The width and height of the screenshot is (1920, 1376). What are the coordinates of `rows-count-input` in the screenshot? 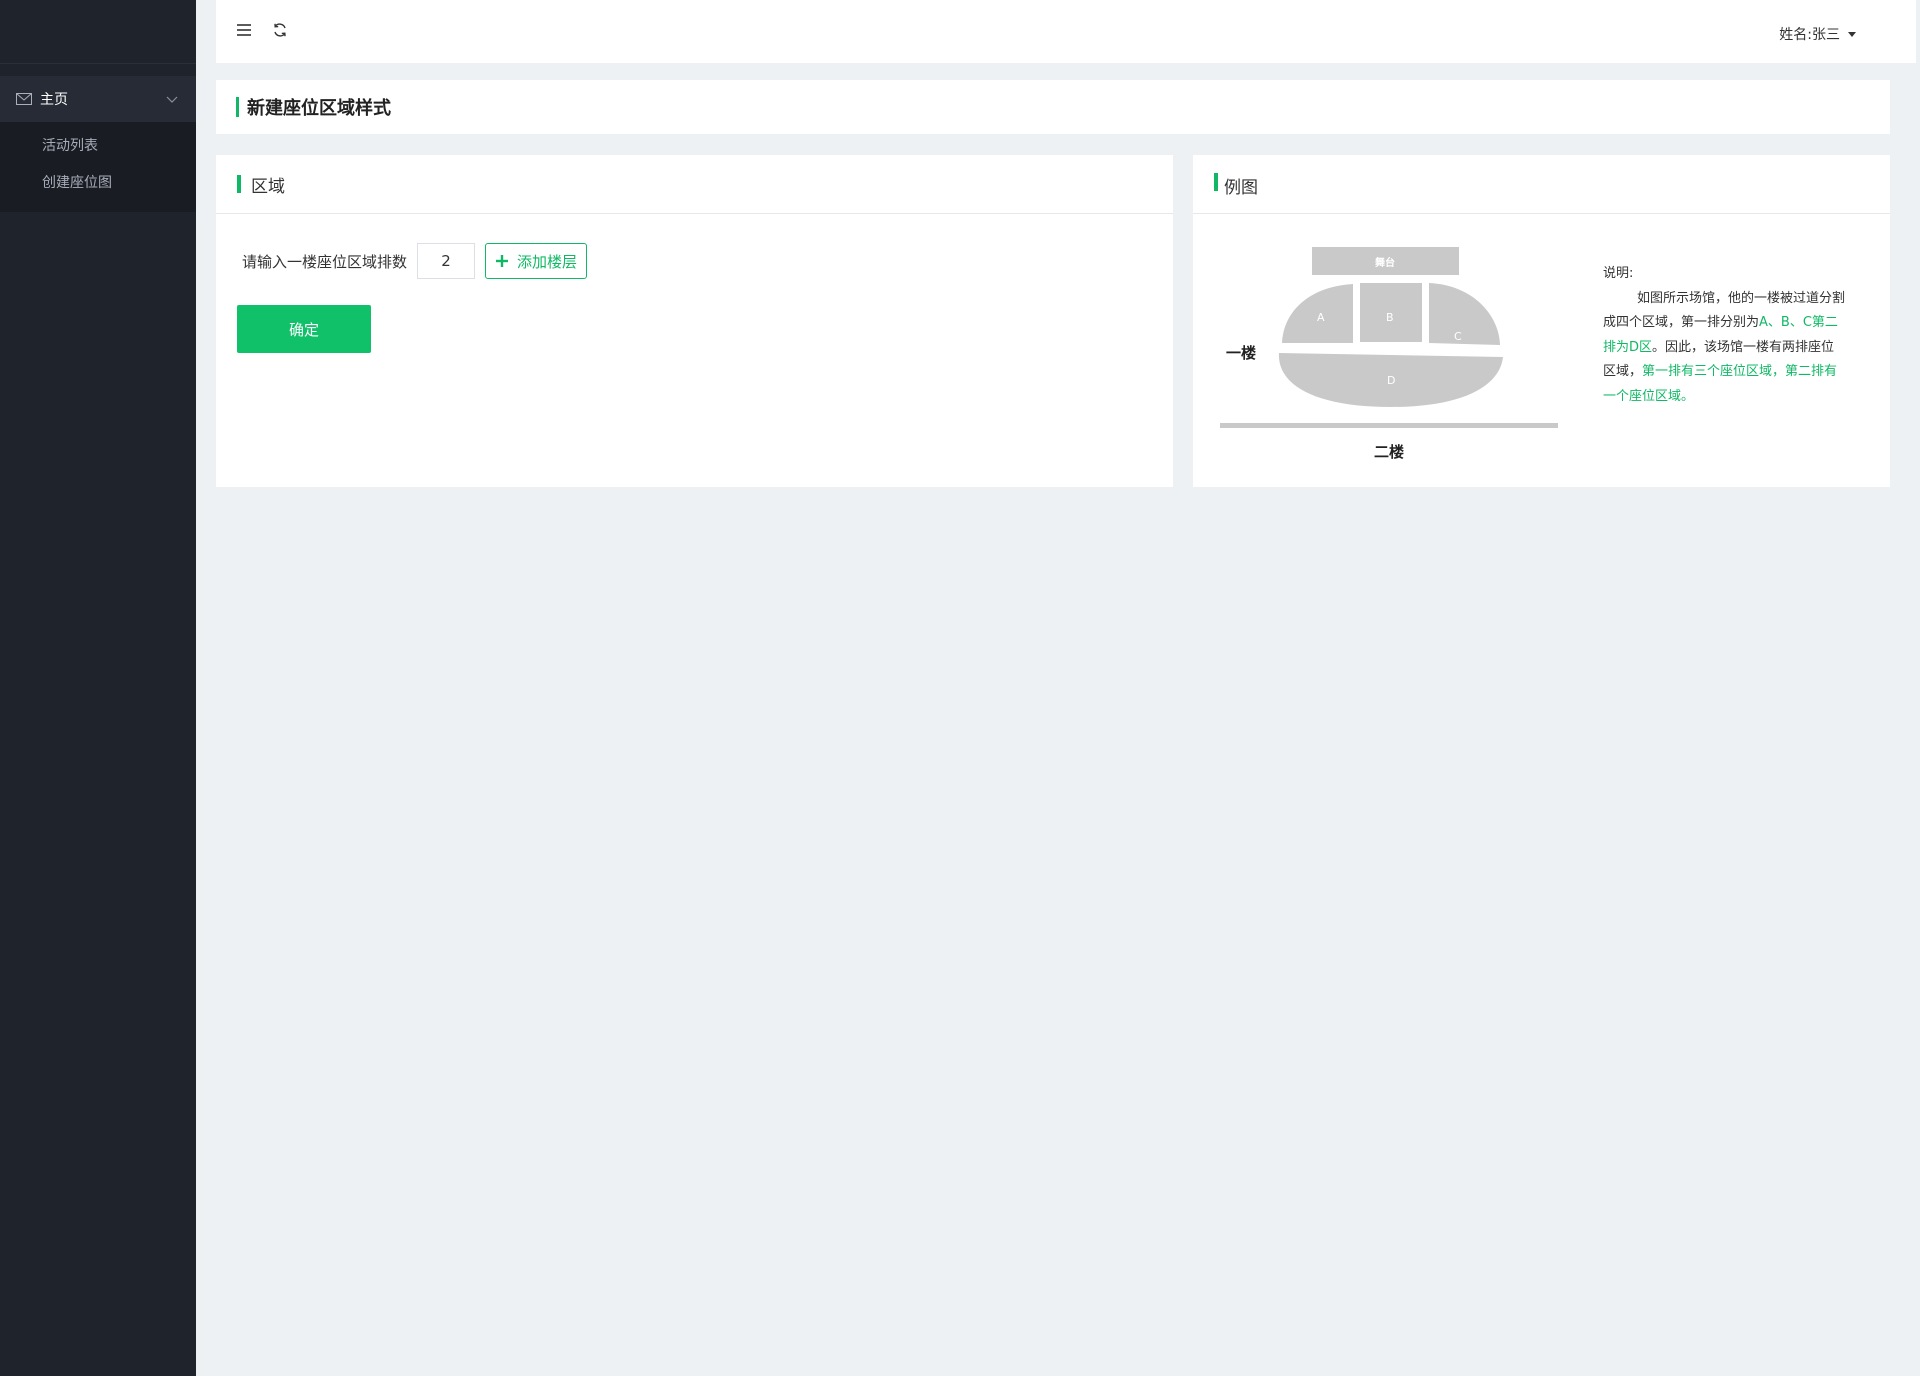 It's located at (446, 261).